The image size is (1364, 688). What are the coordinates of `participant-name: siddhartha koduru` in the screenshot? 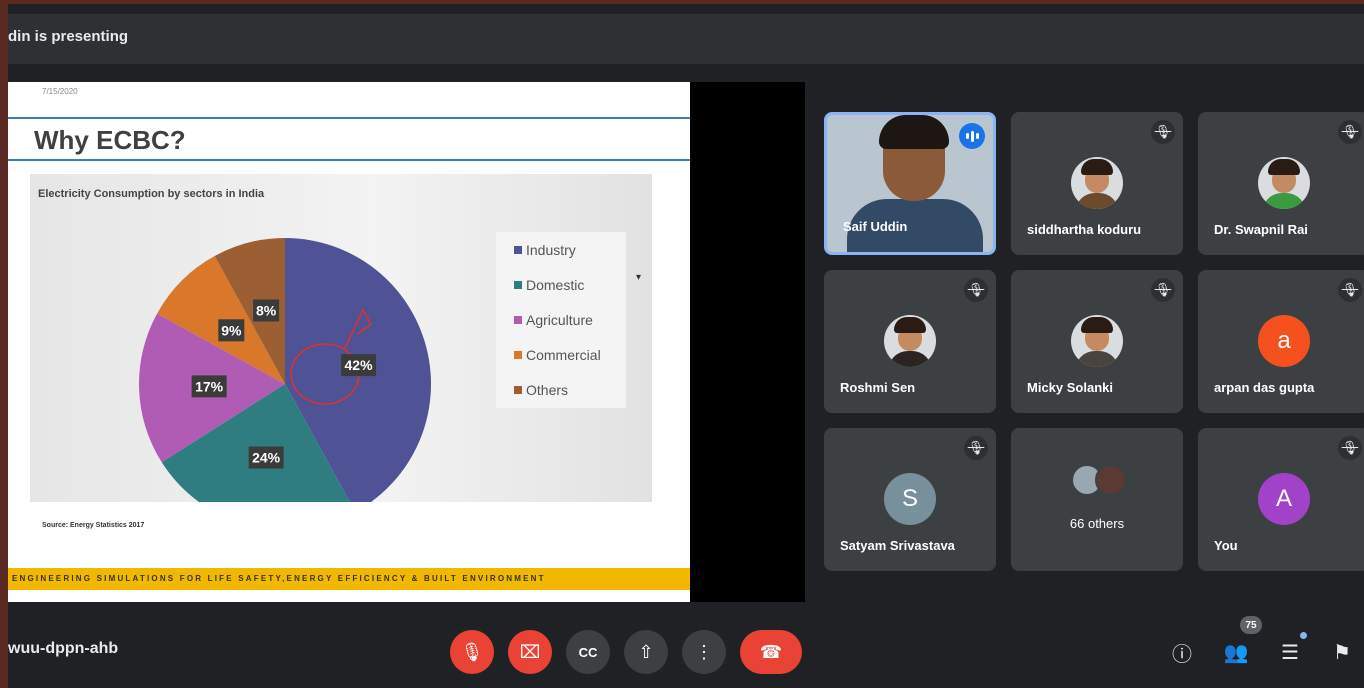 It's located at (1084, 229).